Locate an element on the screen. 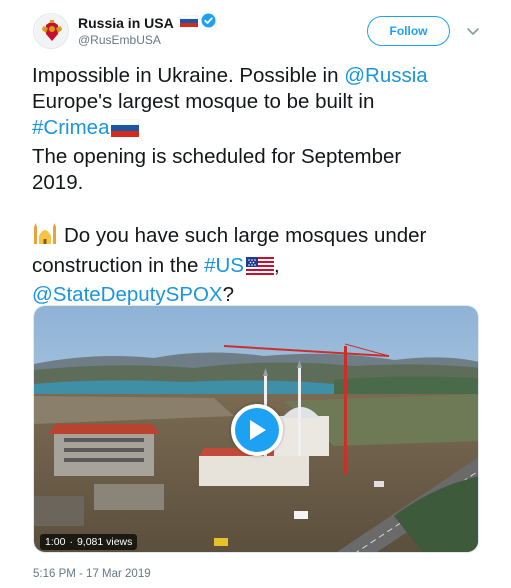  play-icon is located at coordinates (258, 430).